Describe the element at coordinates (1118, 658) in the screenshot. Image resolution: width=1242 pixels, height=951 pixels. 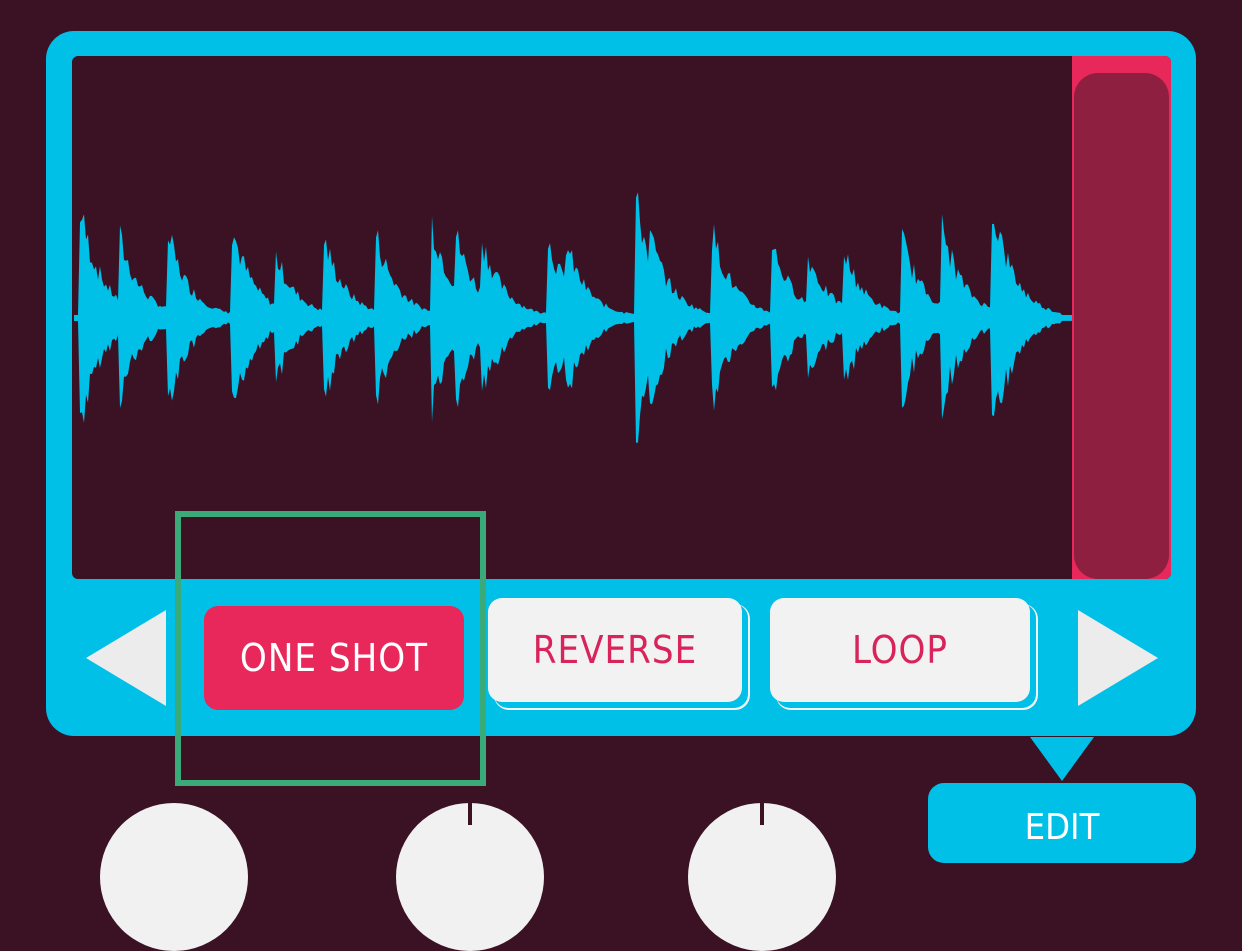
I see `next-arrow-icon` at that location.